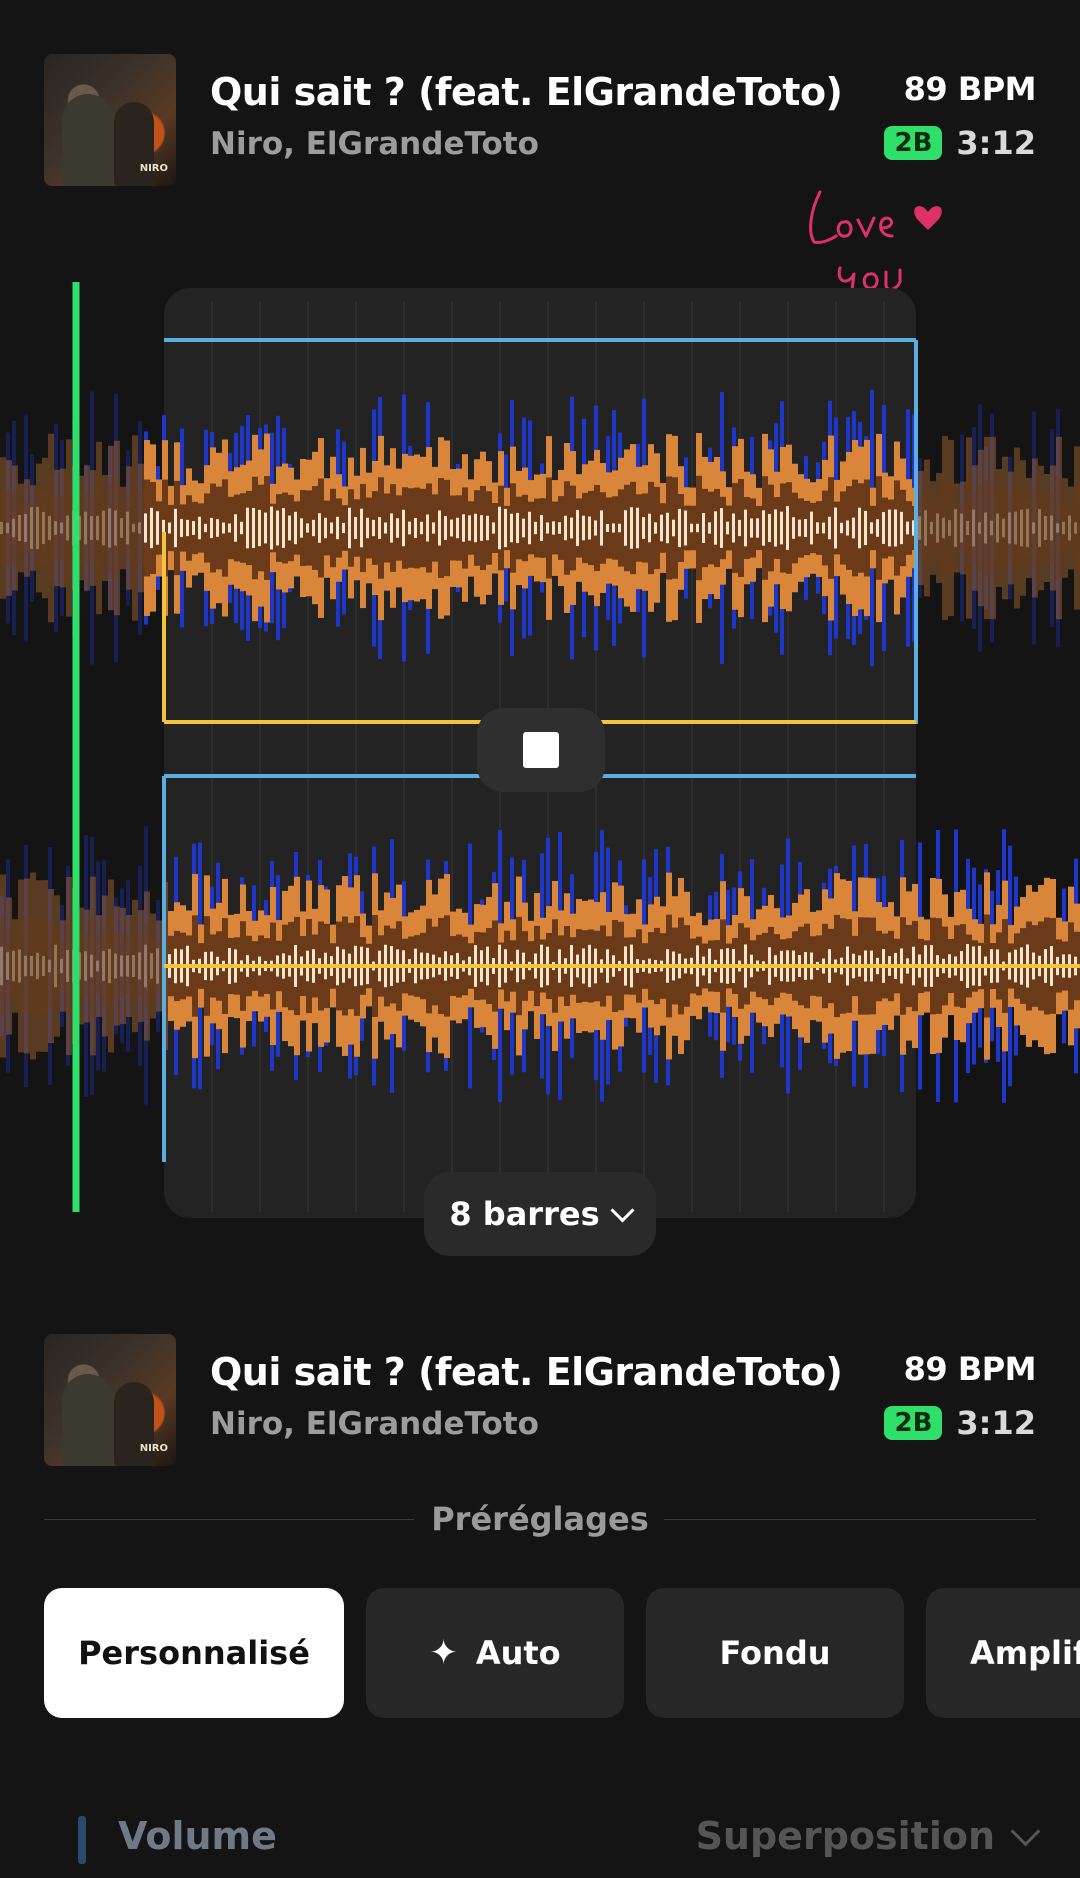  I want to click on mix-controls: Volume Superposition, so click(540, 1844).